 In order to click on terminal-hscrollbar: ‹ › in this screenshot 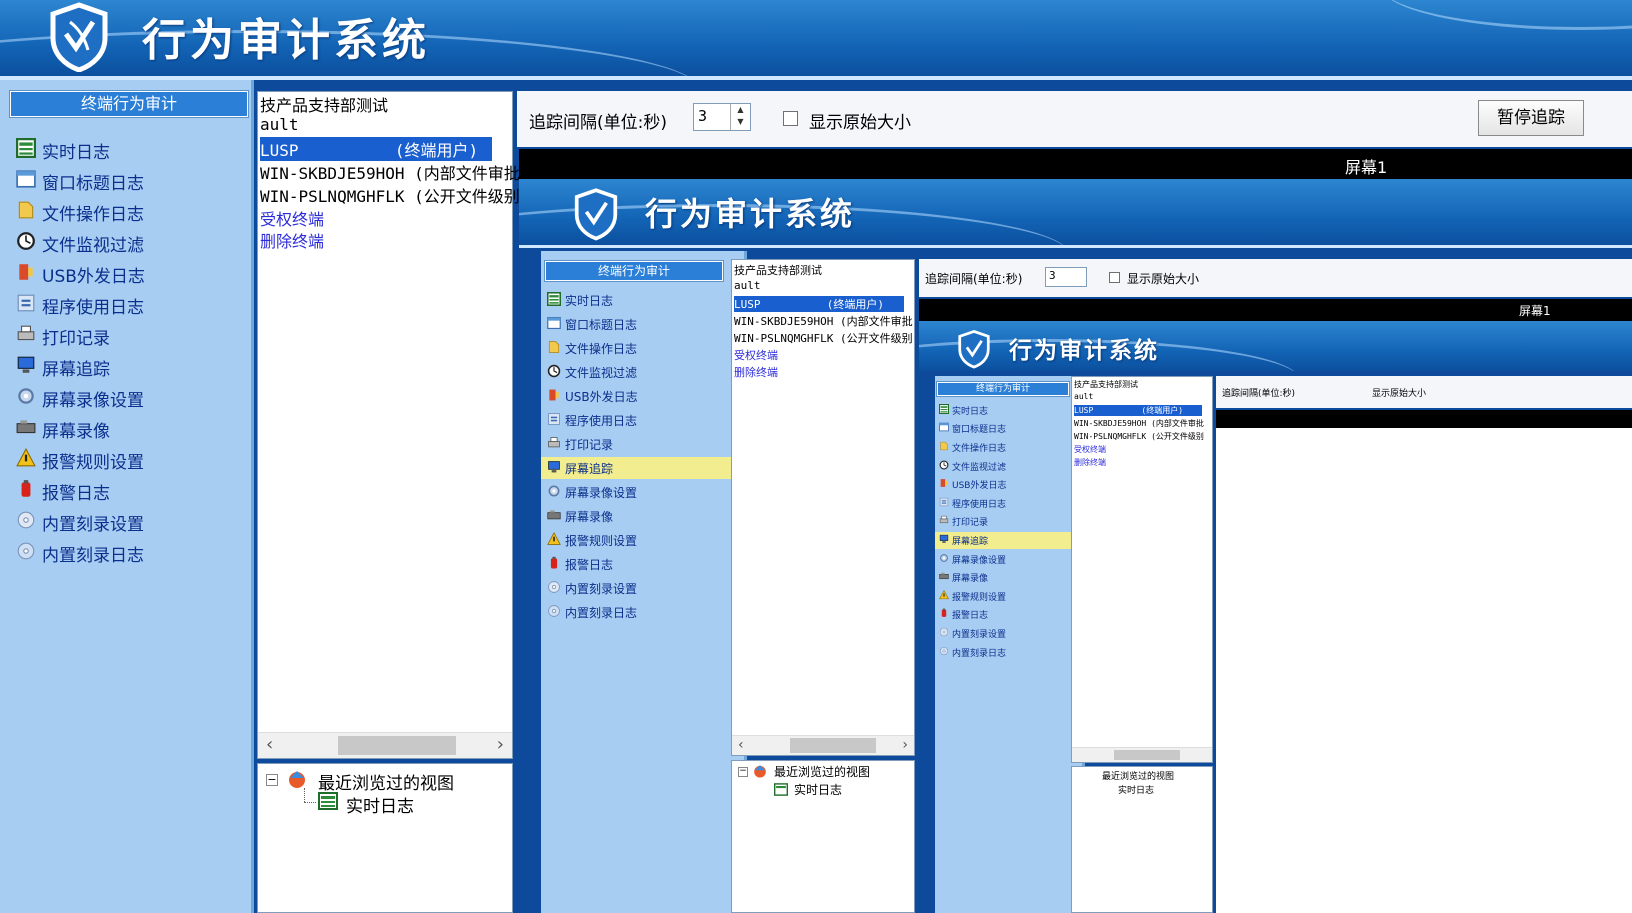, I will do `click(385, 745)`.